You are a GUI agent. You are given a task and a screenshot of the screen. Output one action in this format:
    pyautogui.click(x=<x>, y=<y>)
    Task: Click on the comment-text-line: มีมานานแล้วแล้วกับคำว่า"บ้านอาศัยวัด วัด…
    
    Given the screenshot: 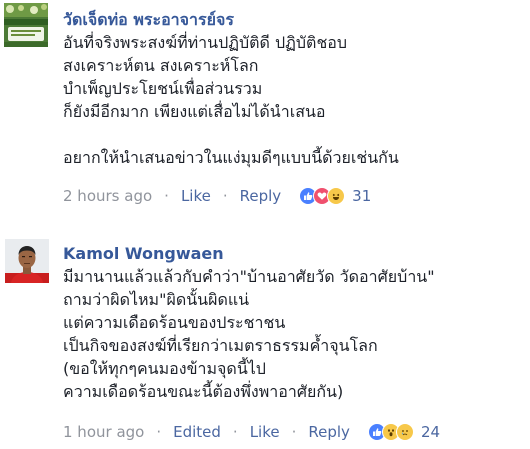 What is the action you would take?
    pyautogui.click(x=249, y=276)
    